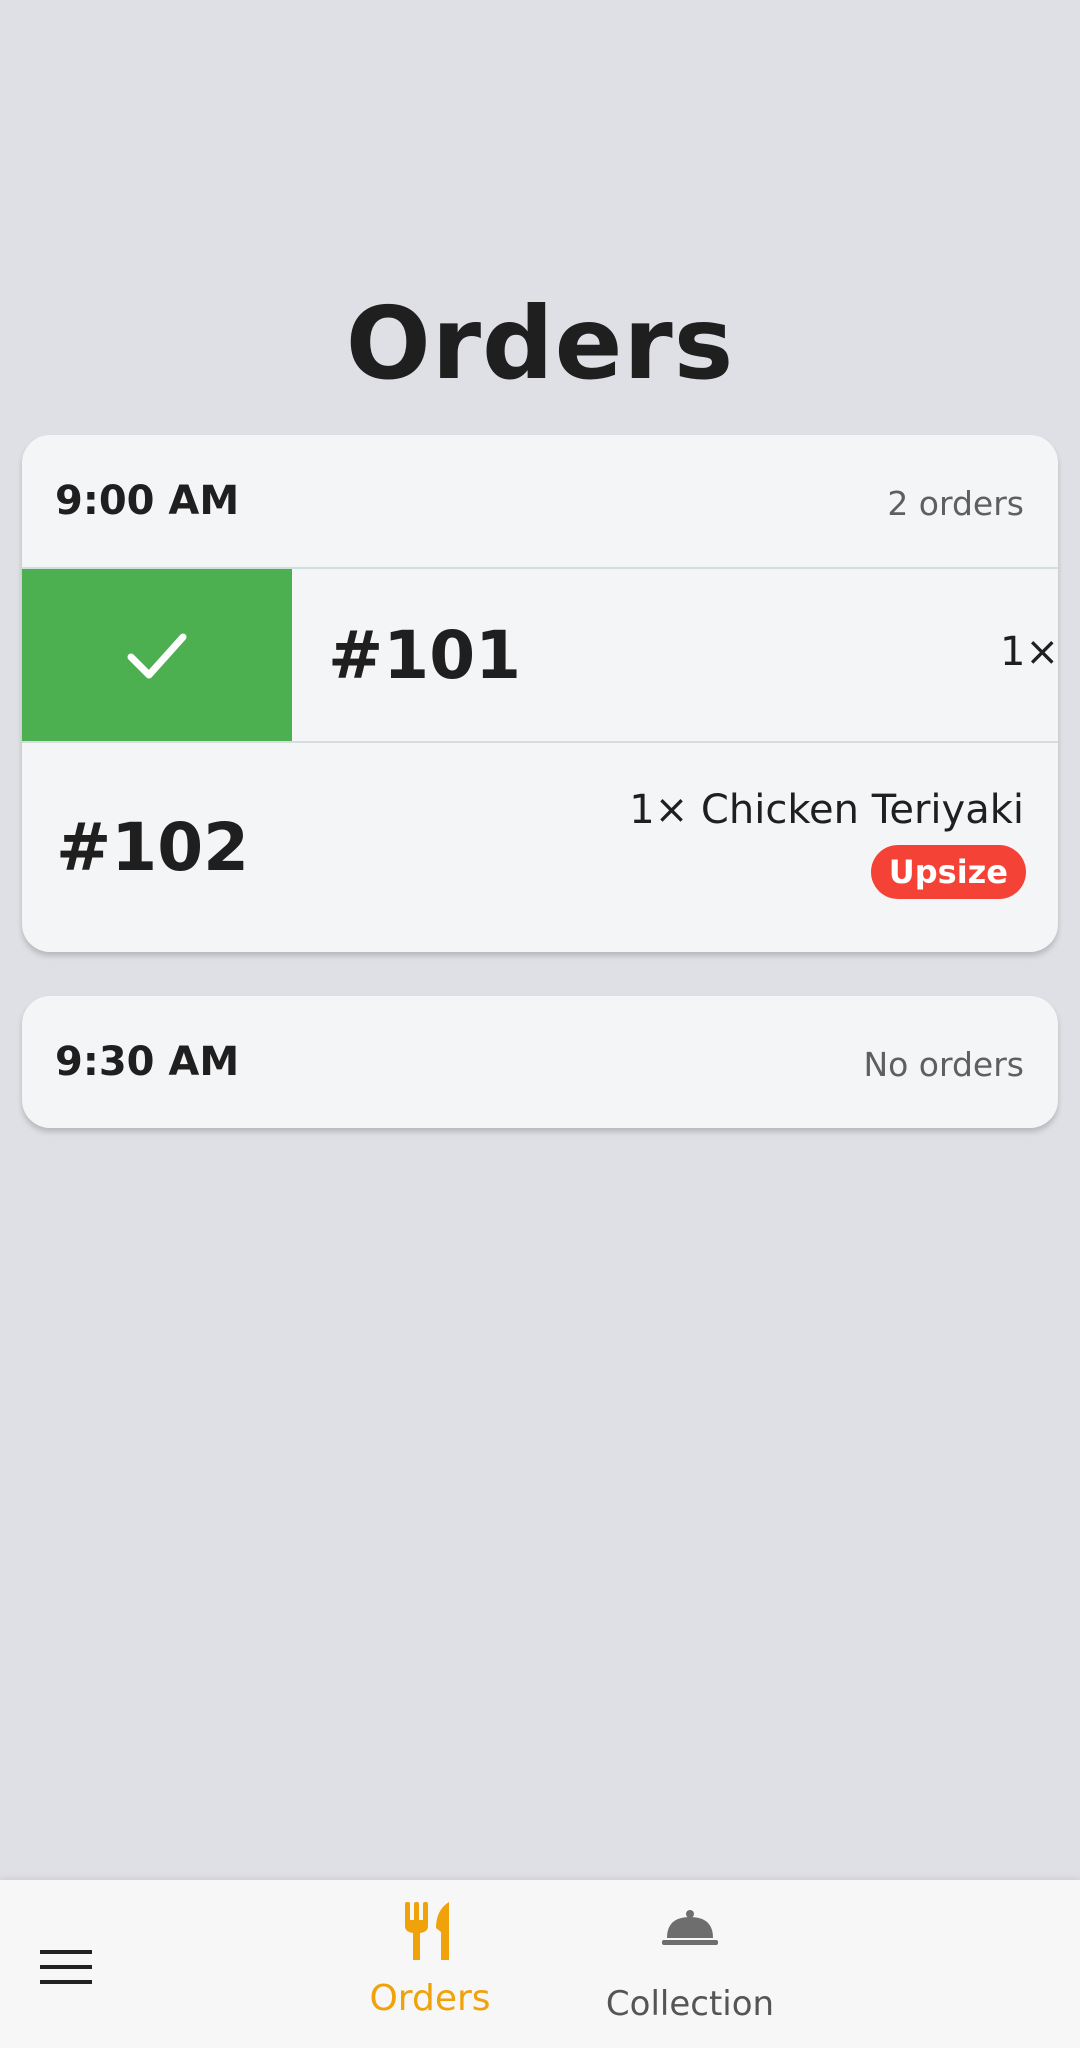 The image size is (1080, 2048). Describe the element at coordinates (430, 1964) in the screenshot. I see `tab-orders: Orders` at that location.